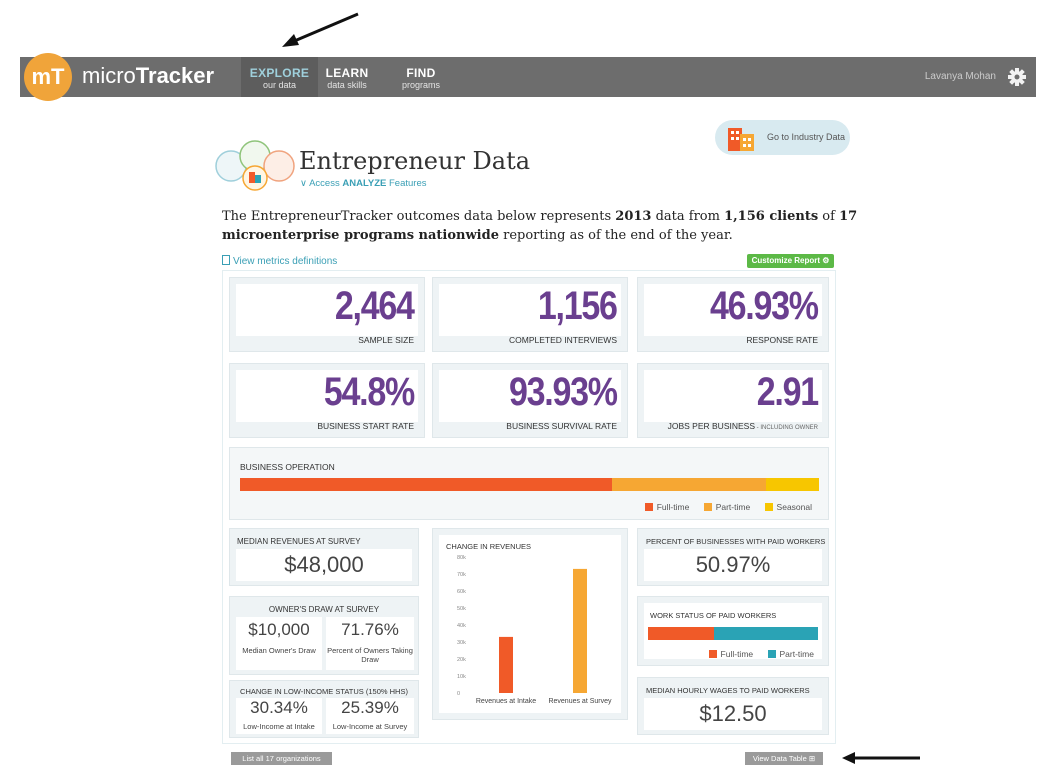  What do you see at coordinates (764, 306) in the screenshot?
I see `kpi-value: 46.93%` at bounding box center [764, 306].